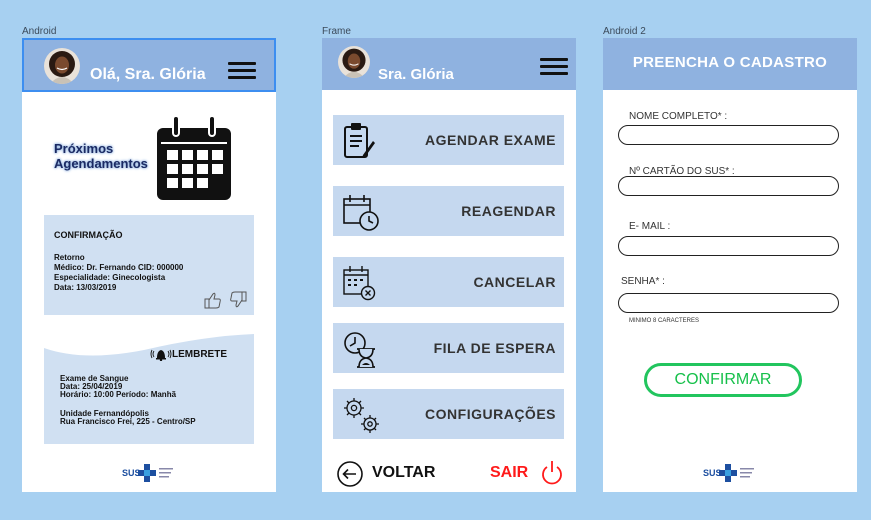  What do you see at coordinates (361, 349) in the screenshot?
I see `hourglass-clock-icon` at bounding box center [361, 349].